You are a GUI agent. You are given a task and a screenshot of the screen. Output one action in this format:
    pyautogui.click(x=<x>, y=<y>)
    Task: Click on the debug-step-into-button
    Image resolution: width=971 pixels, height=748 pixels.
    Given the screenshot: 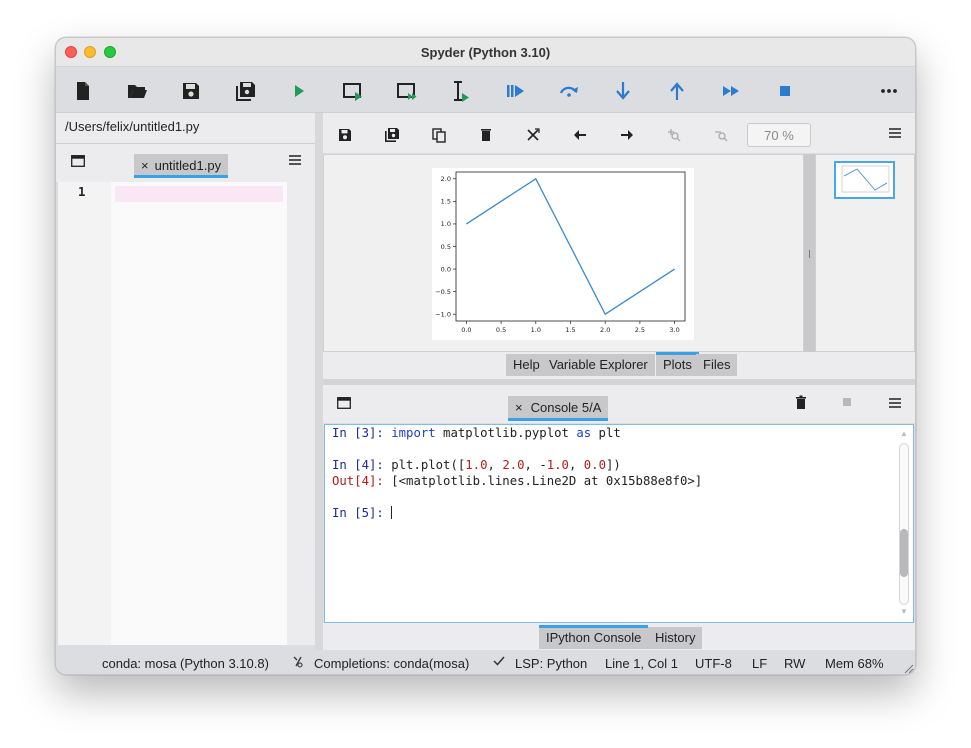 What is the action you would take?
    pyautogui.click(x=623, y=91)
    